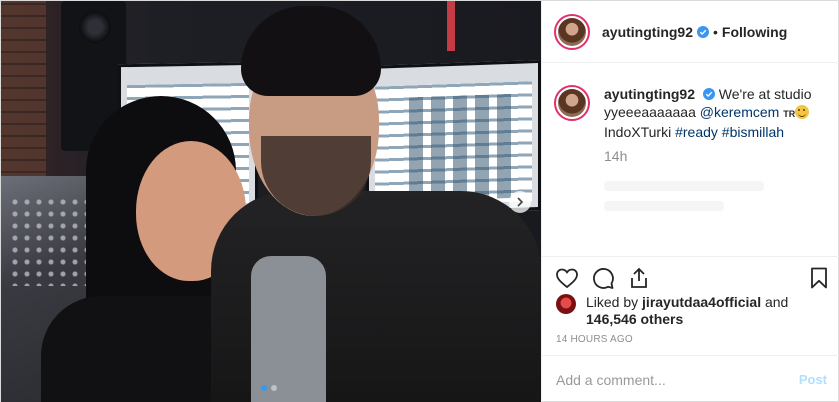 The image size is (839, 402). I want to click on carousel-next-button, so click(520, 202).